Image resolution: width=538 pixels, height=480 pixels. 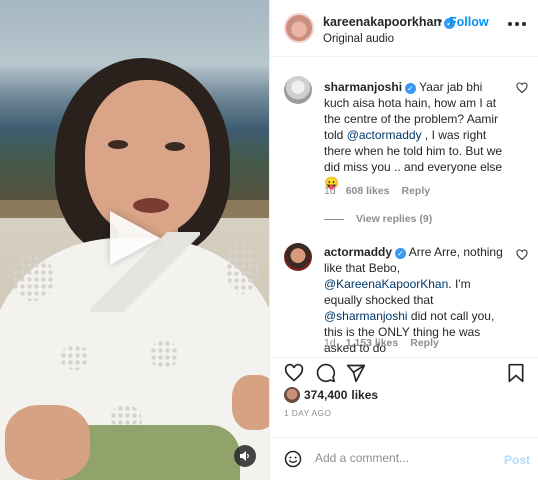 I want to click on comment-mention: @actormaddy, so click(x=384, y=135).